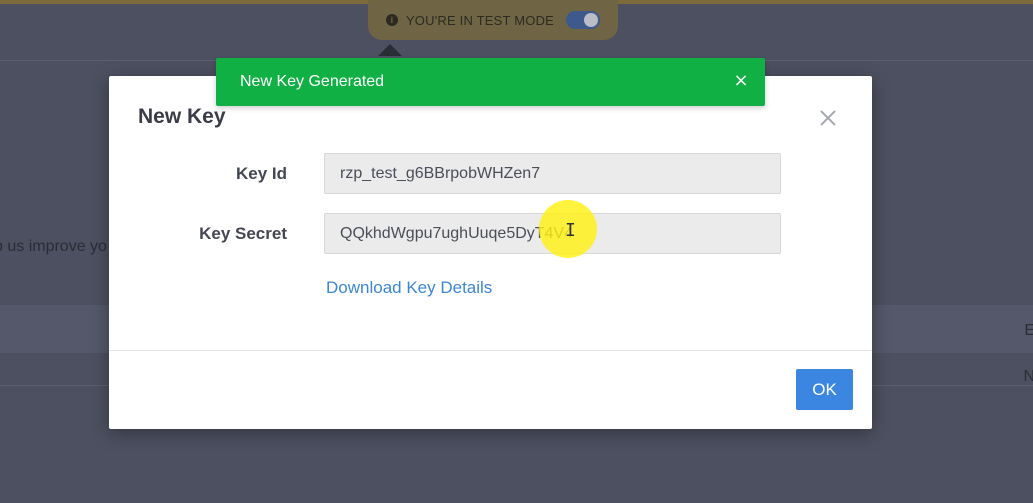 The image size is (1033, 503). Describe the element at coordinates (552, 173) in the screenshot. I see `key-id-field: rzp_test_g6BBrpobWHZen7` at that location.